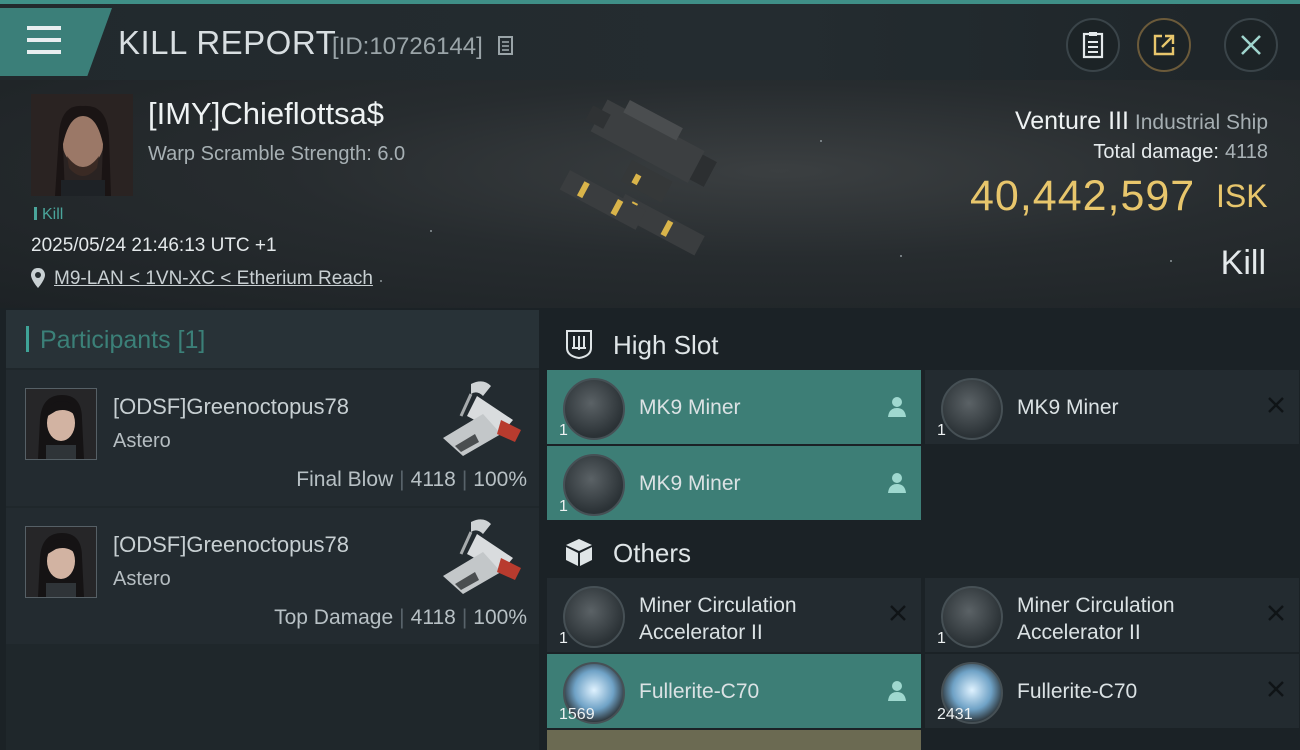 The width and height of the screenshot is (1300, 750). What do you see at coordinates (27, 339) in the screenshot?
I see `participants-accent` at bounding box center [27, 339].